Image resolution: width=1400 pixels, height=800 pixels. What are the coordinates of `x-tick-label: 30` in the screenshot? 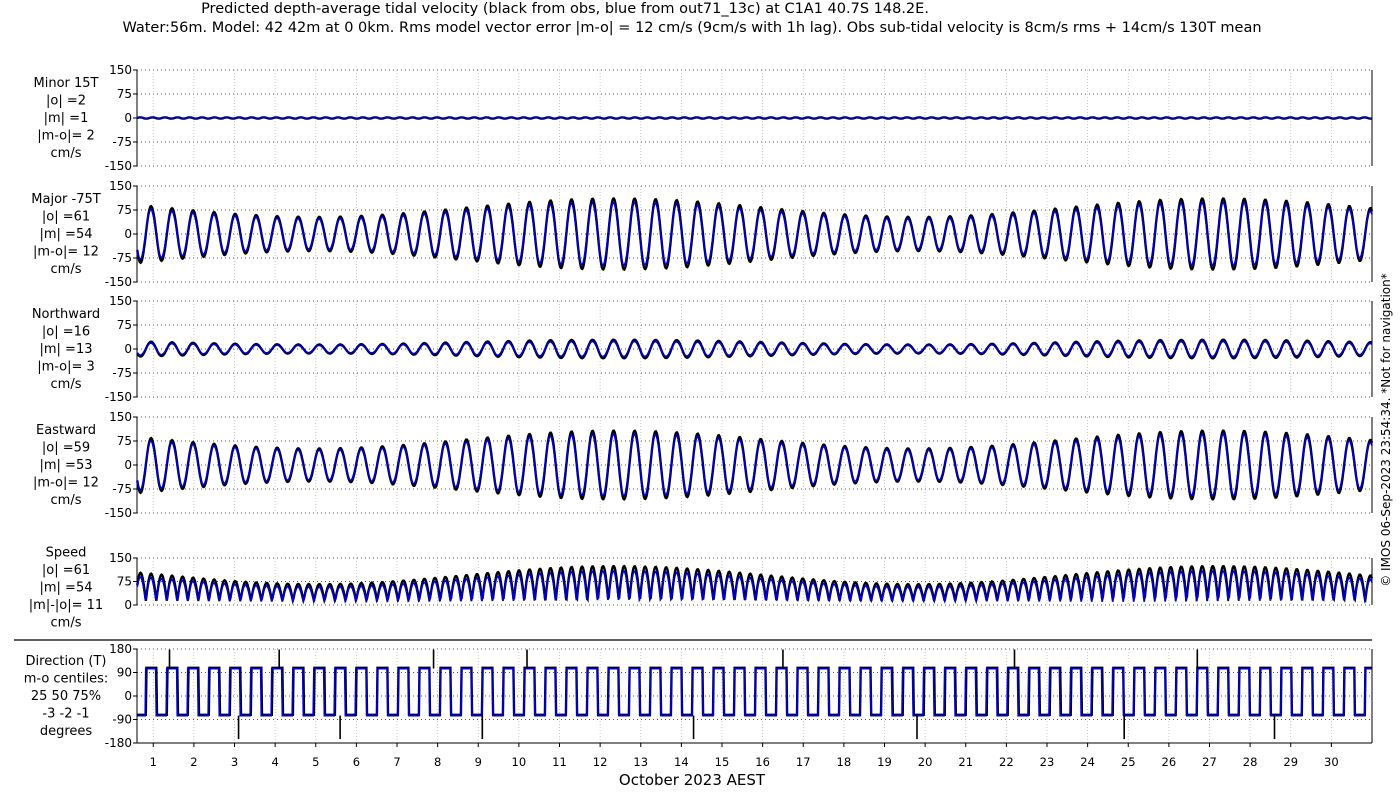 It's located at (1331, 762).